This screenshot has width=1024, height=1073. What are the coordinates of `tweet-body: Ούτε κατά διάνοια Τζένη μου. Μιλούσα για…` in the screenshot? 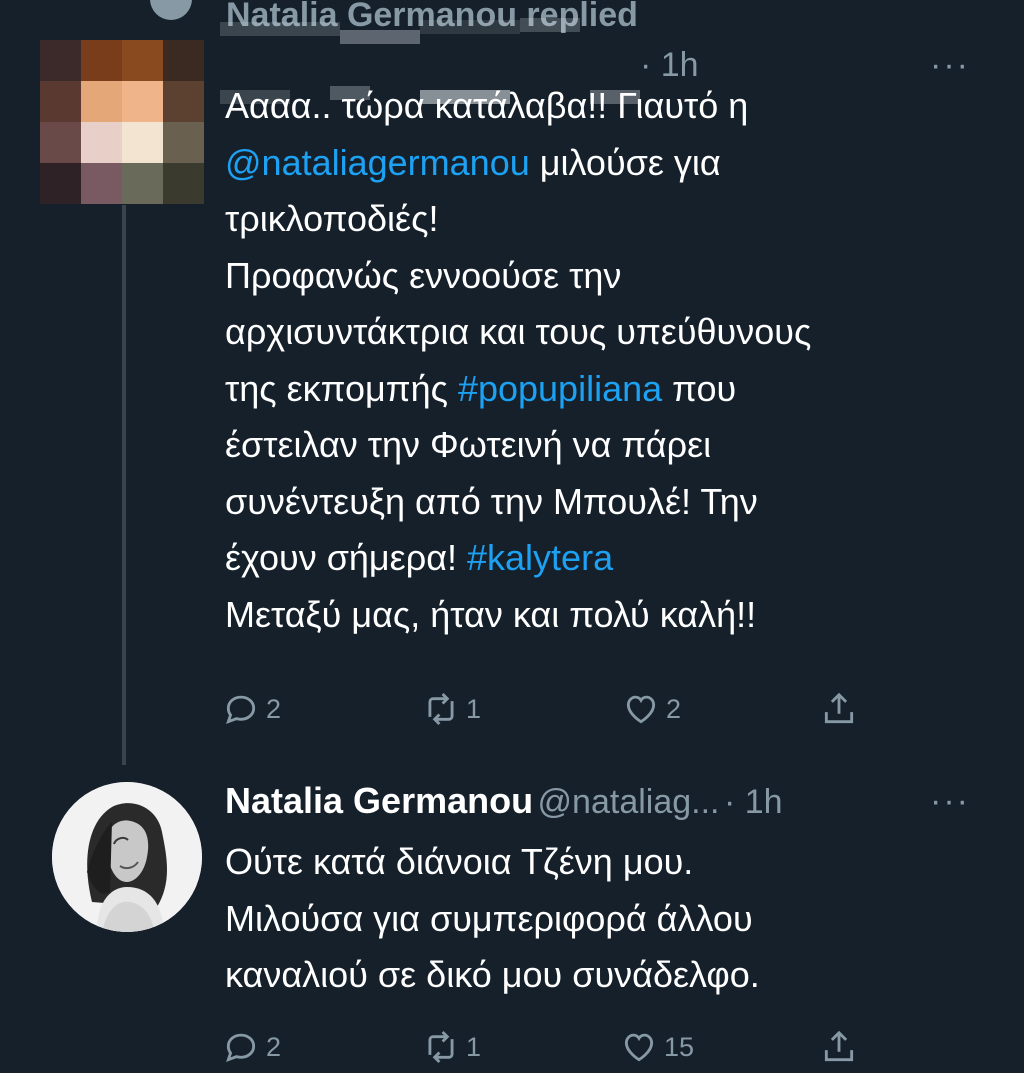 It's located at (605, 919).